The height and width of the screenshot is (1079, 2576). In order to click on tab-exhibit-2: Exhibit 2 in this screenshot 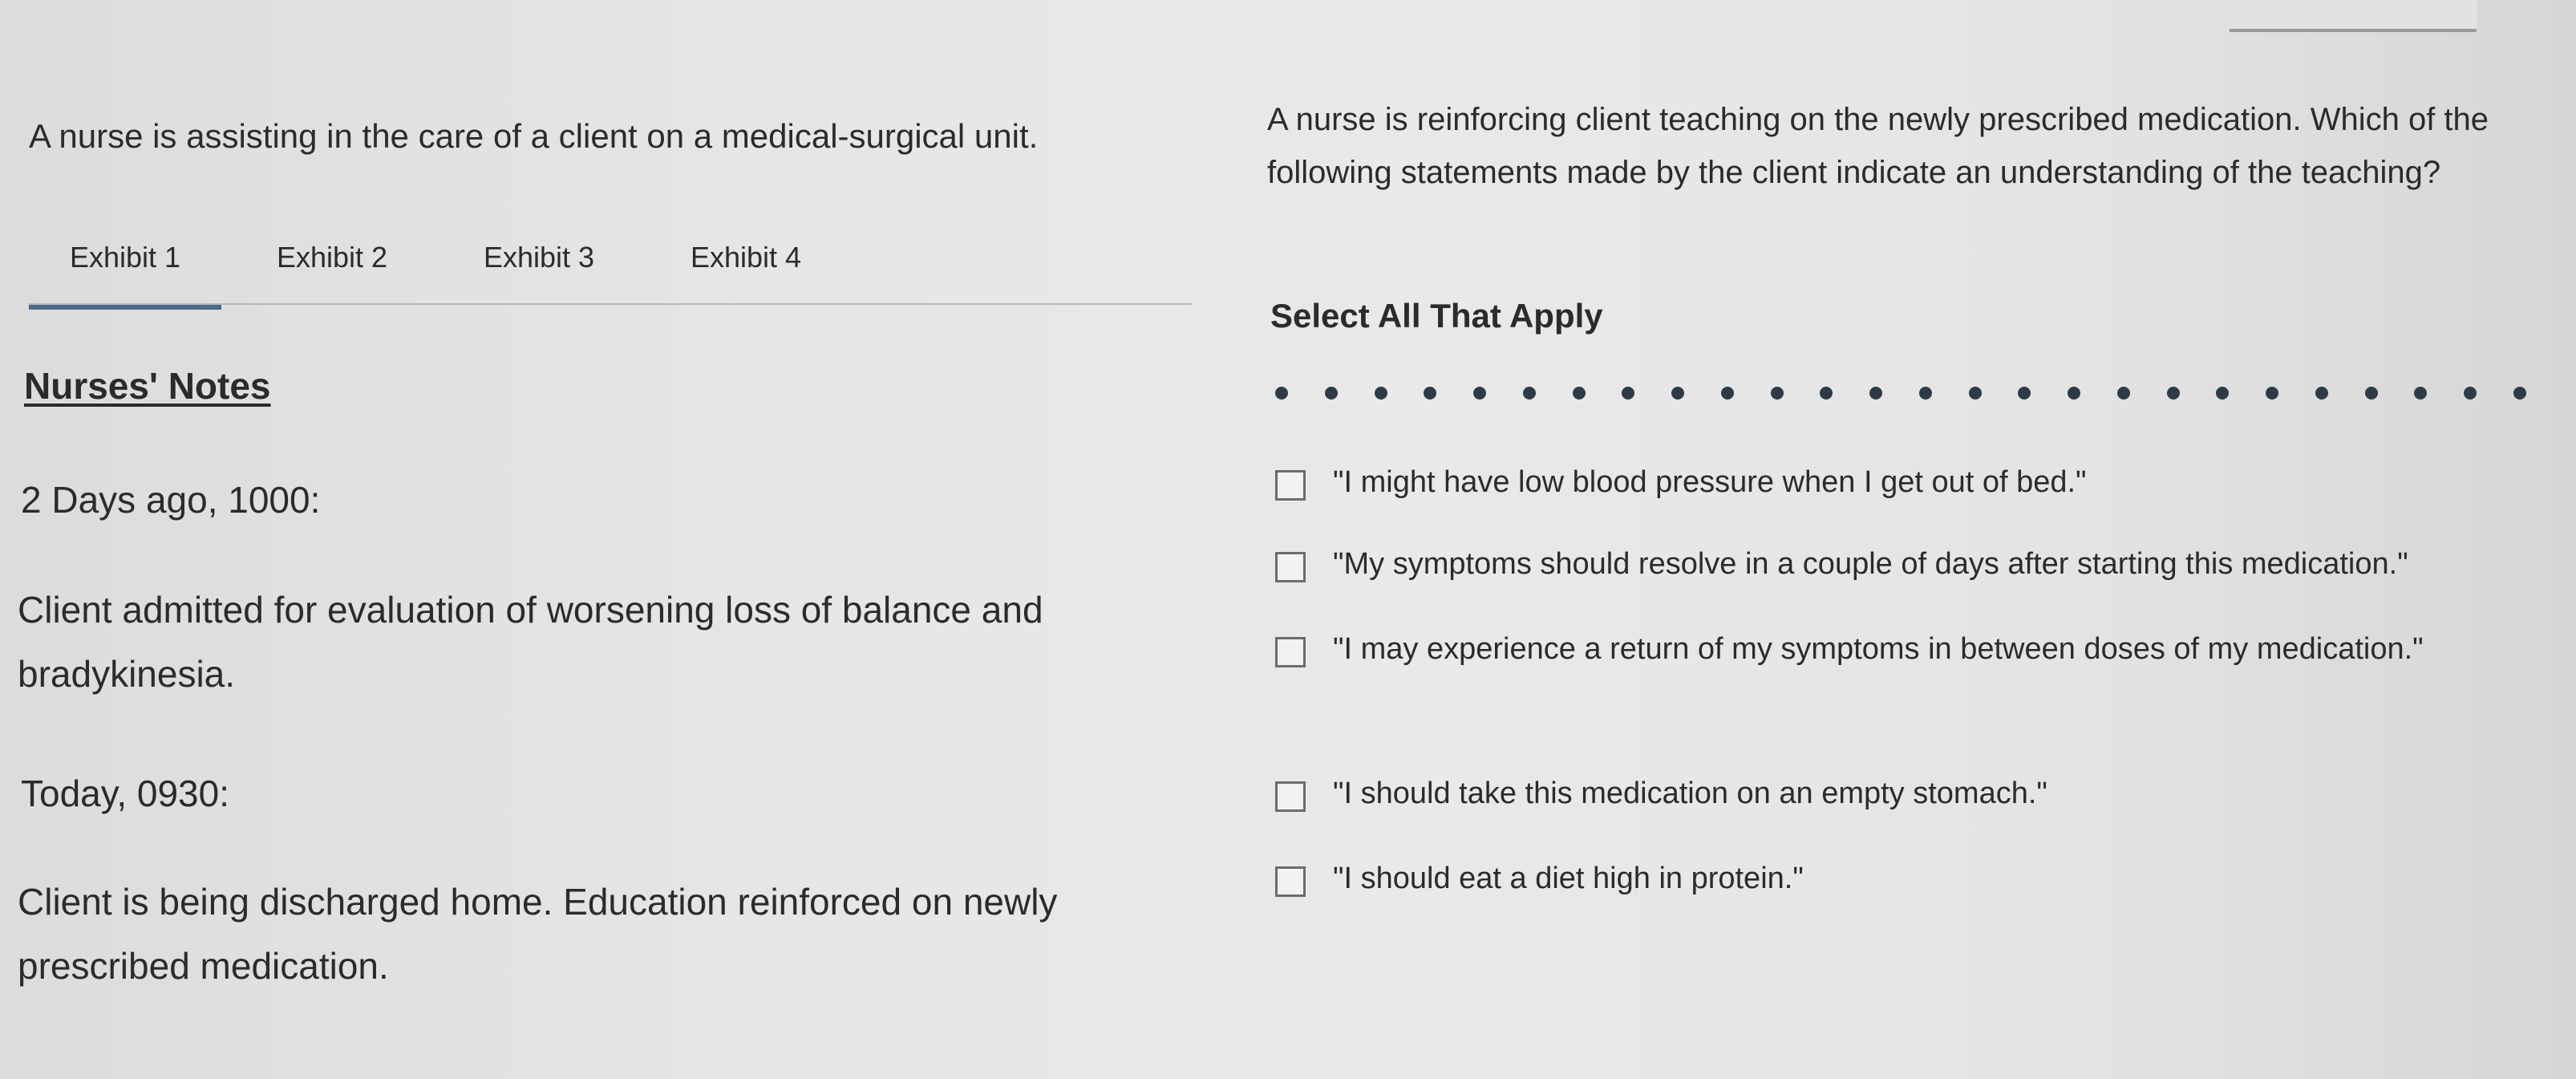, I will do `click(332, 273)`.